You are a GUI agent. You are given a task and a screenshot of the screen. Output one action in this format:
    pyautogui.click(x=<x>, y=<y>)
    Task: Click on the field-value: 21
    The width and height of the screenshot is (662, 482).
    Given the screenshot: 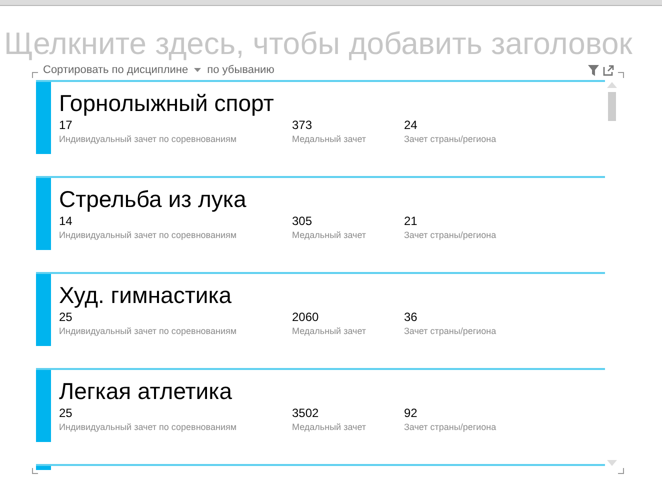 What is the action you would take?
    pyautogui.click(x=411, y=221)
    